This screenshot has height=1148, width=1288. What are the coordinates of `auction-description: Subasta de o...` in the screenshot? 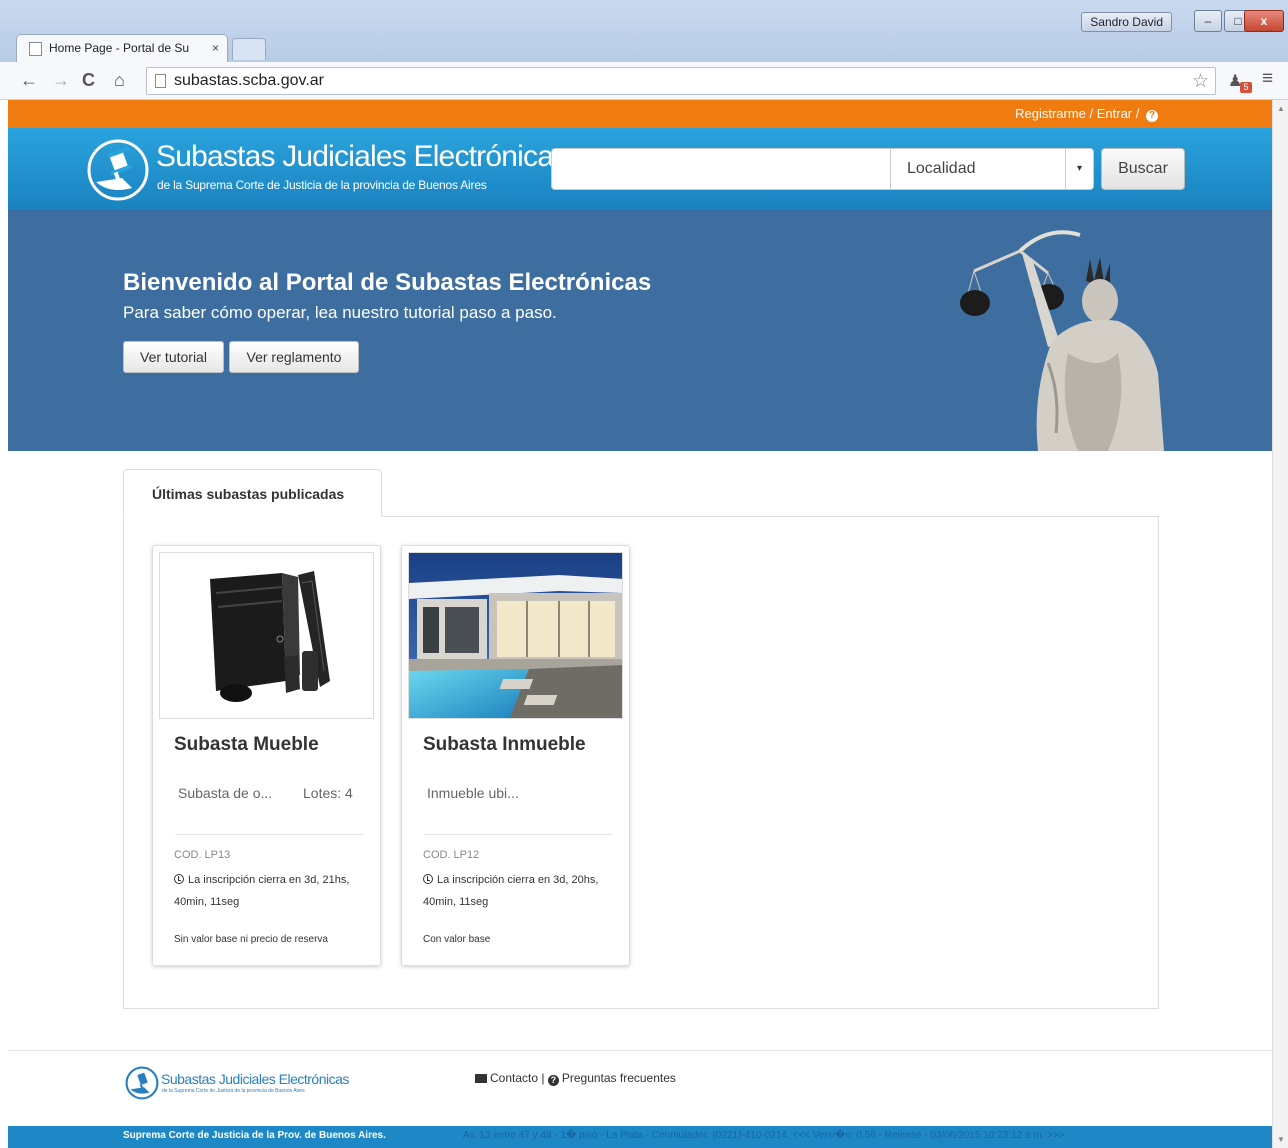 It's located at (225, 793).